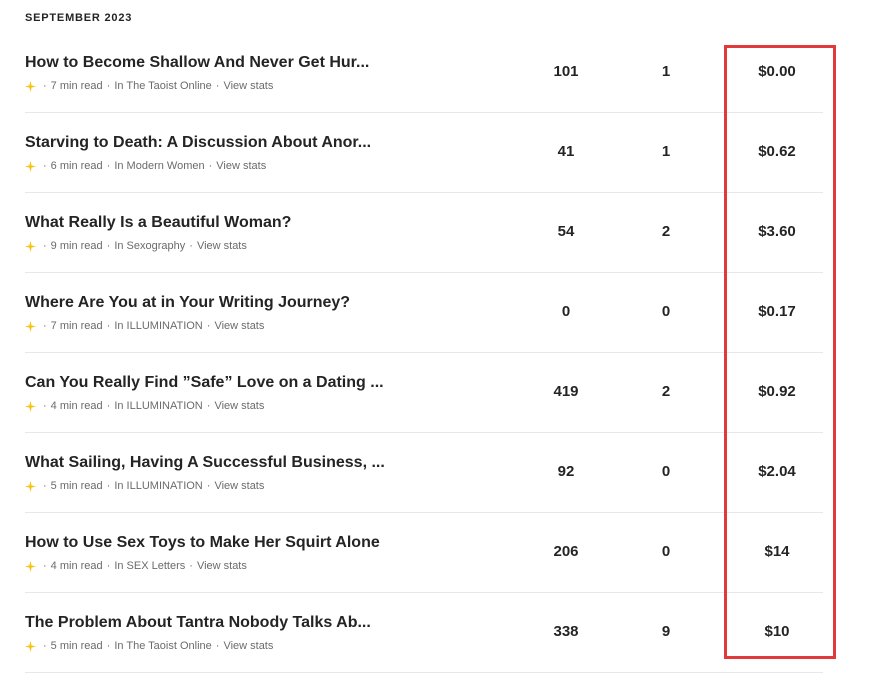 Image resolution: width=891 pixels, height=677 pixels. Describe the element at coordinates (76, 86) in the screenshot. I see `read-time: 7 min read` at that location.